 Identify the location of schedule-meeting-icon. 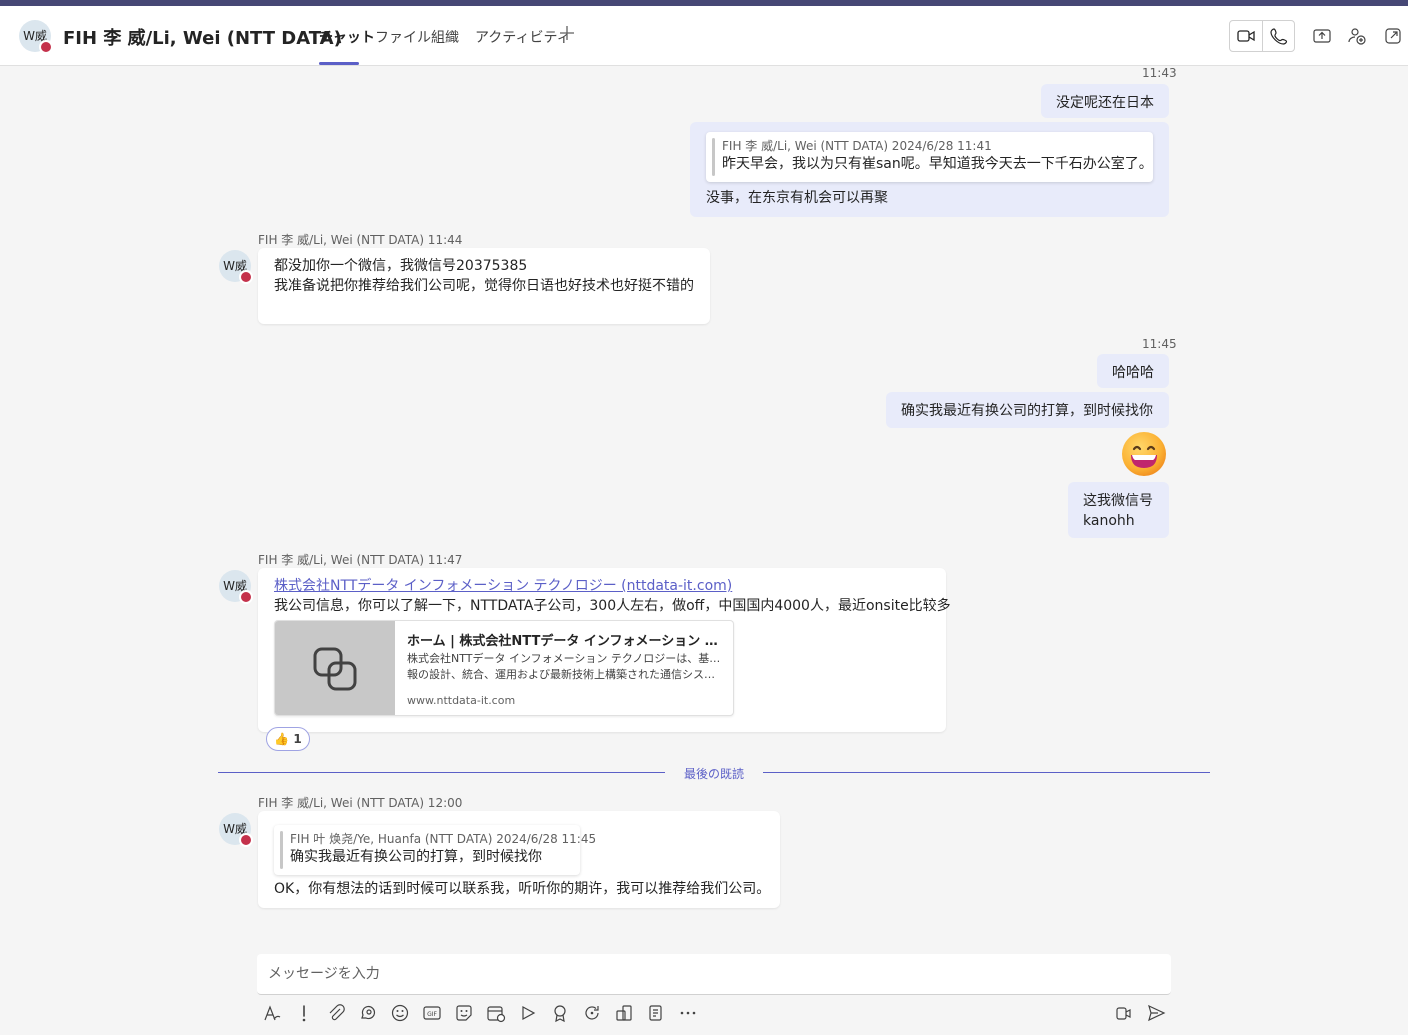
(496, 1013).